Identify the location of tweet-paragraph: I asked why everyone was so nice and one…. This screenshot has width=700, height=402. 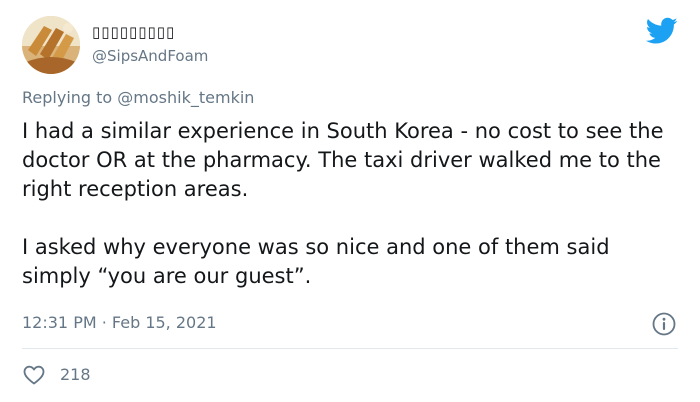
(316, 261).